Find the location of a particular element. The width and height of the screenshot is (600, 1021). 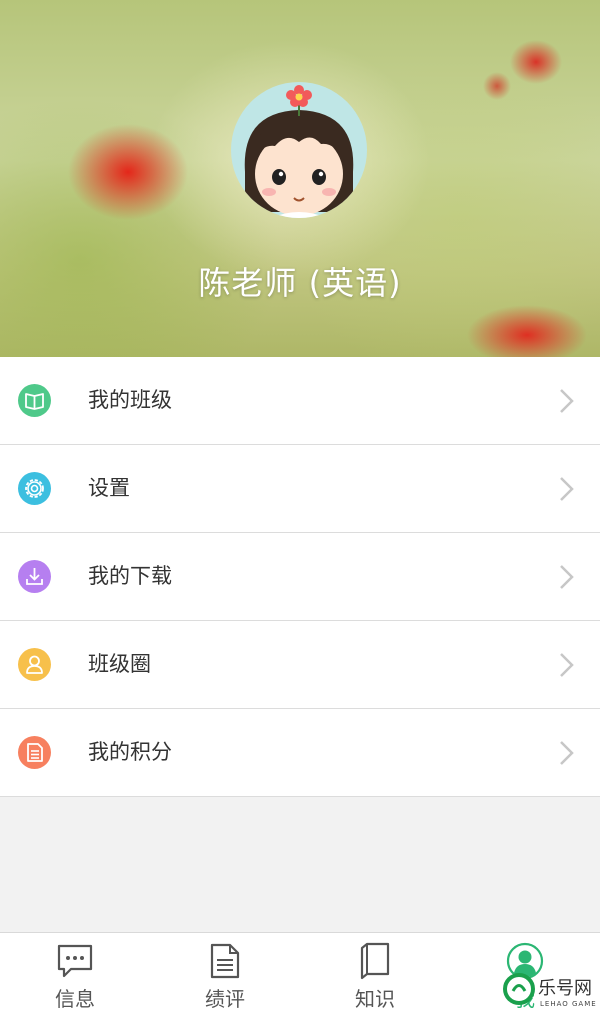

download-icon is located at coordinates (34, 576).